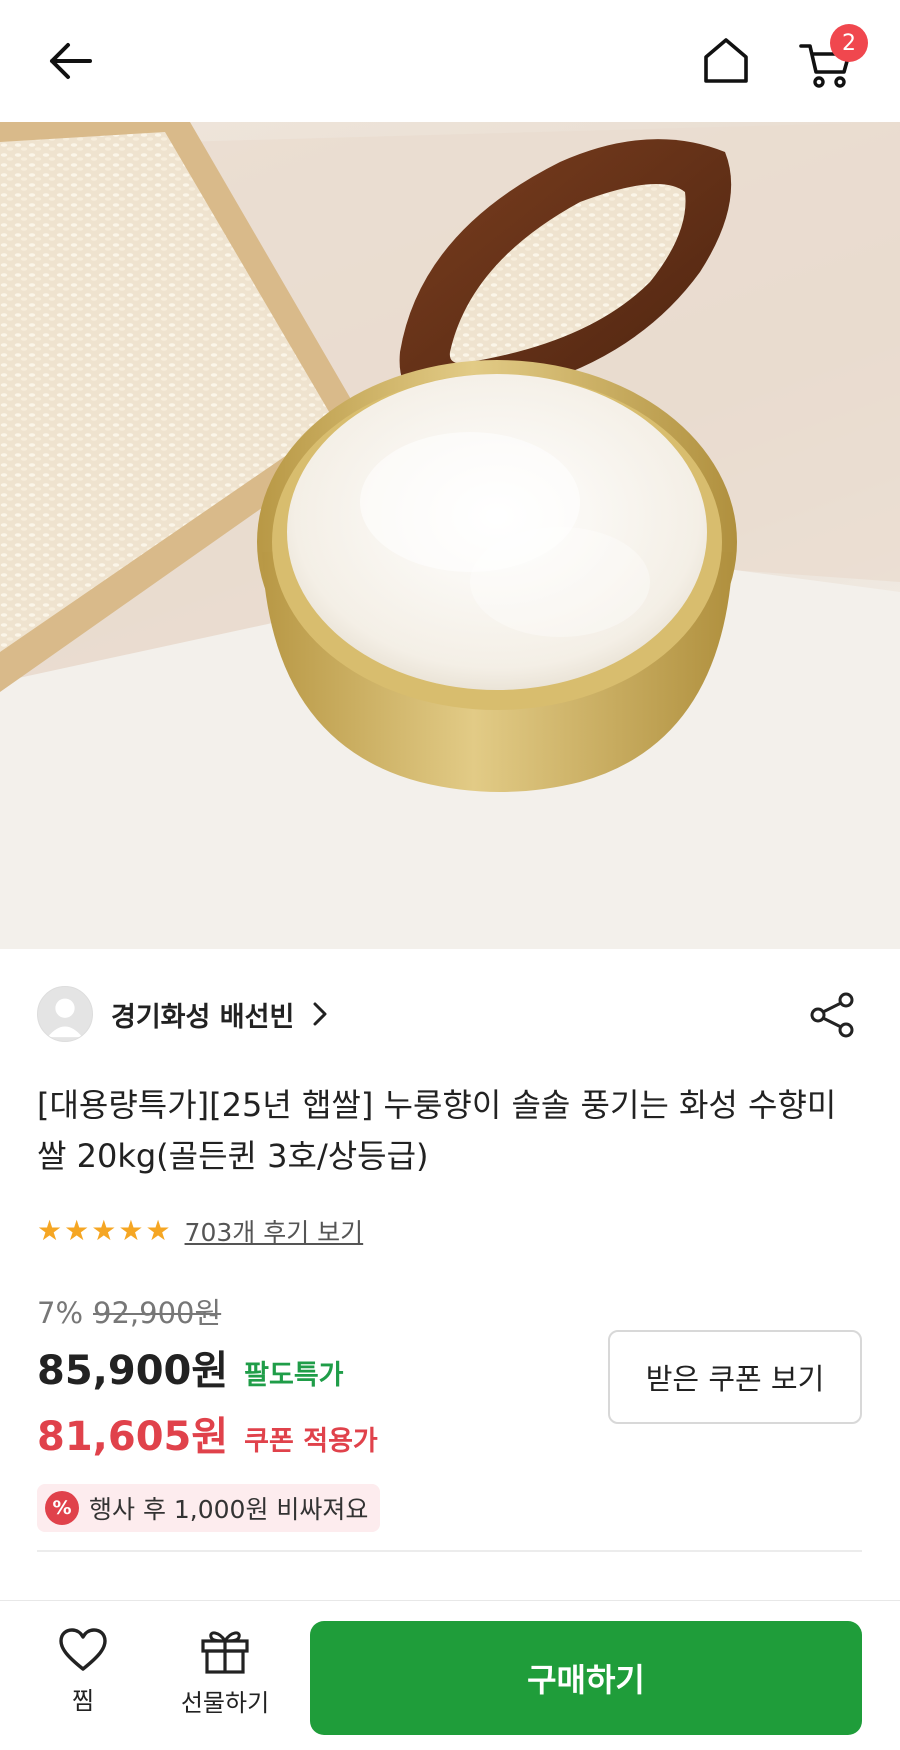 Image resolution: width=900 pixels, height=1750 pixels. Describe the element at coordinates (311, 1441) in the screenshot. I see `coupon-label: 쿠폰 적용가` at that location.